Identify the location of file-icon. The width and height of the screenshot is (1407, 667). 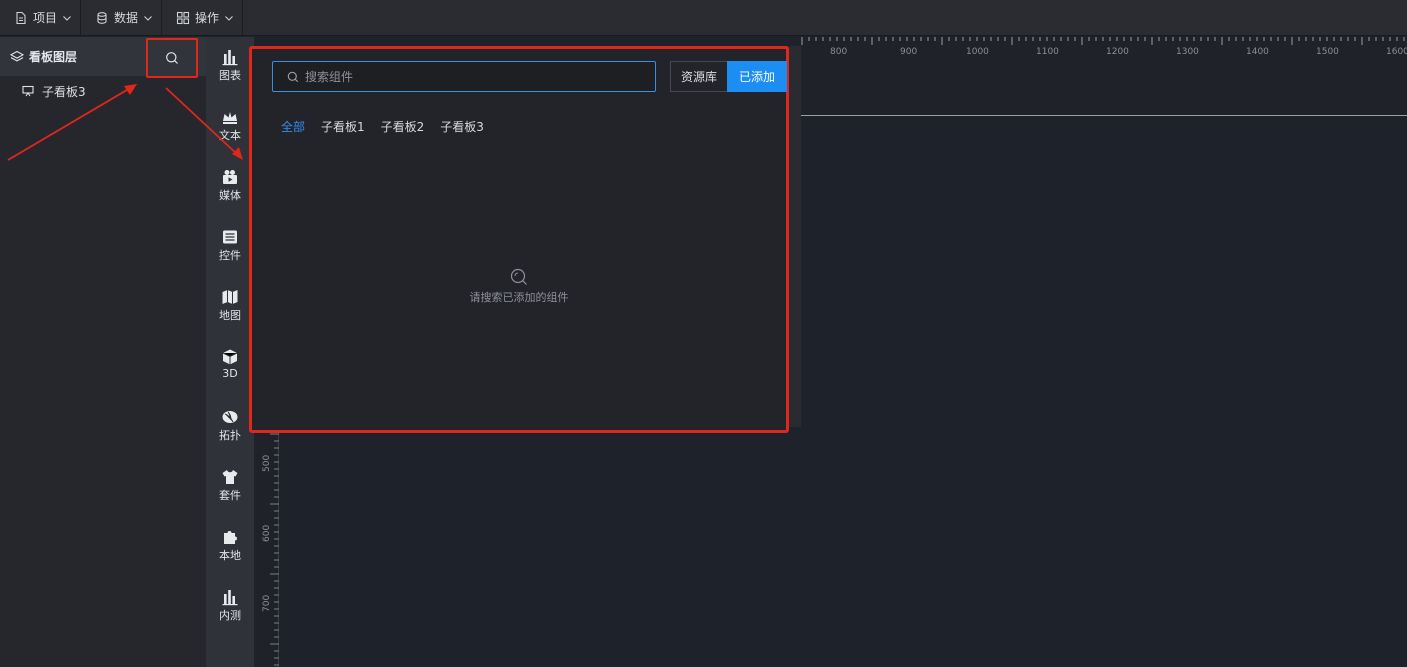
(21, 18).